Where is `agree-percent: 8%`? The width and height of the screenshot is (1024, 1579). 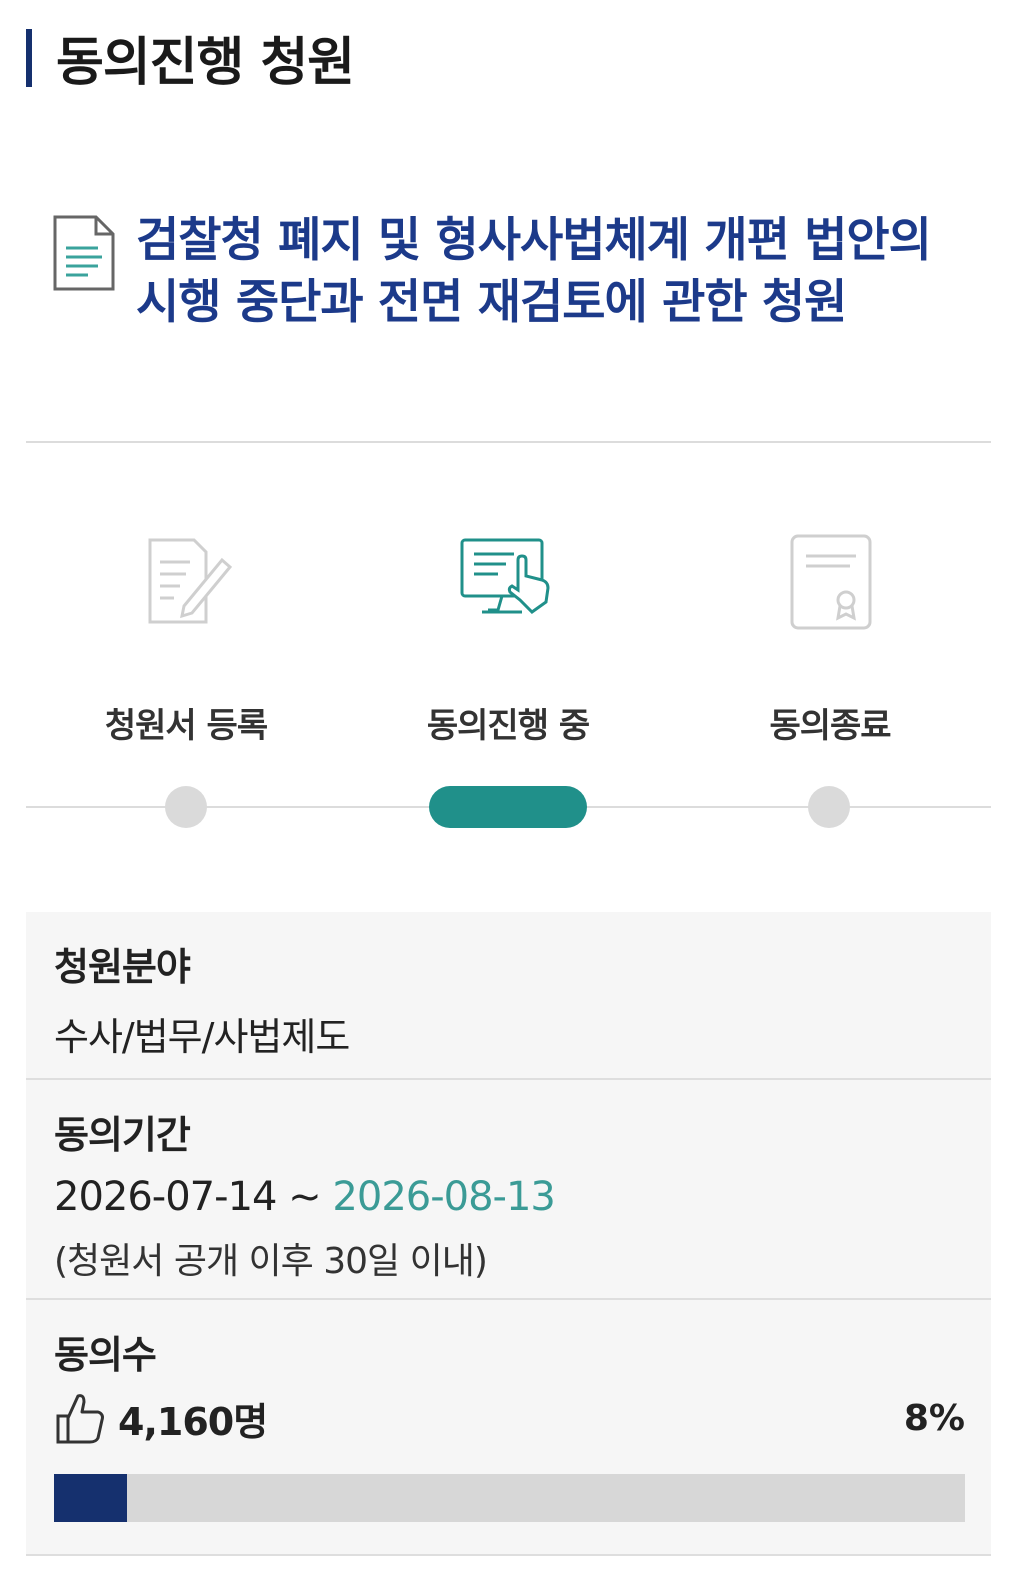
agree-percent: 8% is located at coordinates (934, 1418).